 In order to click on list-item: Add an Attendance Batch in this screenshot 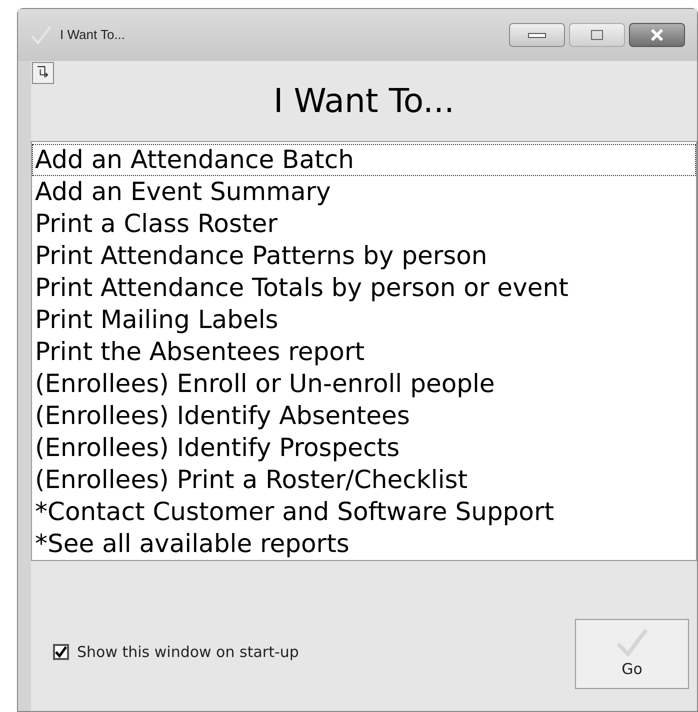, I will do `click(364, 160)`.